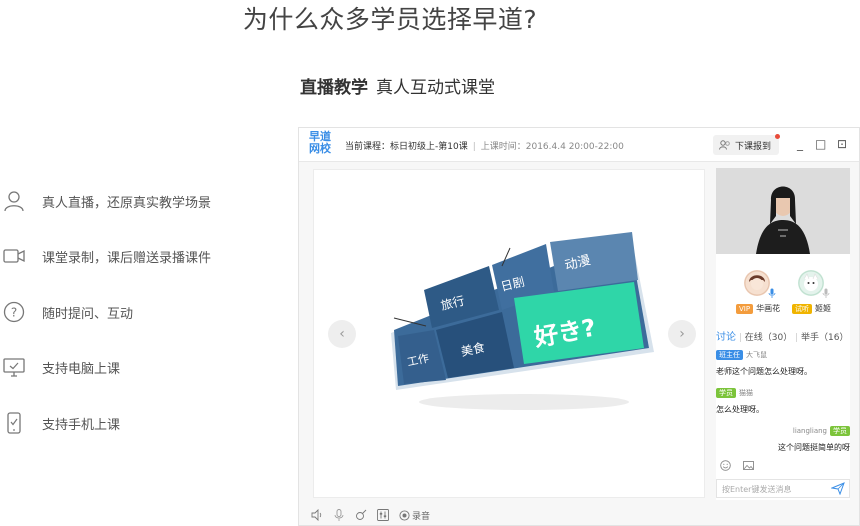 Image resolution: width=860 pixels, height=526 pixels. Describe the element at coordinates (726, 337) in the screenshot. I see `tab-discussion: 讨论` at that location.